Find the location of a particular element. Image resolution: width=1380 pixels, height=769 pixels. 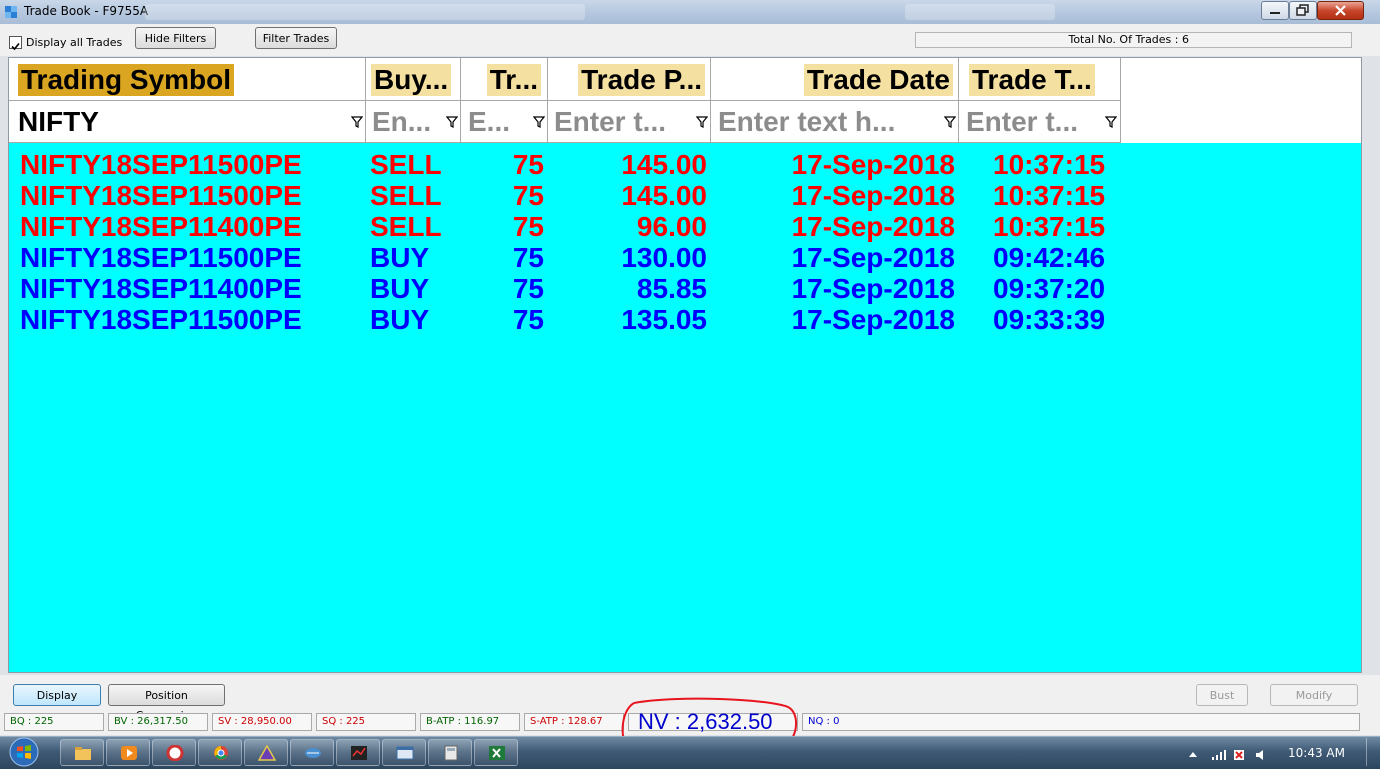

taskbar-window-button is located at coordinates (404, 752).